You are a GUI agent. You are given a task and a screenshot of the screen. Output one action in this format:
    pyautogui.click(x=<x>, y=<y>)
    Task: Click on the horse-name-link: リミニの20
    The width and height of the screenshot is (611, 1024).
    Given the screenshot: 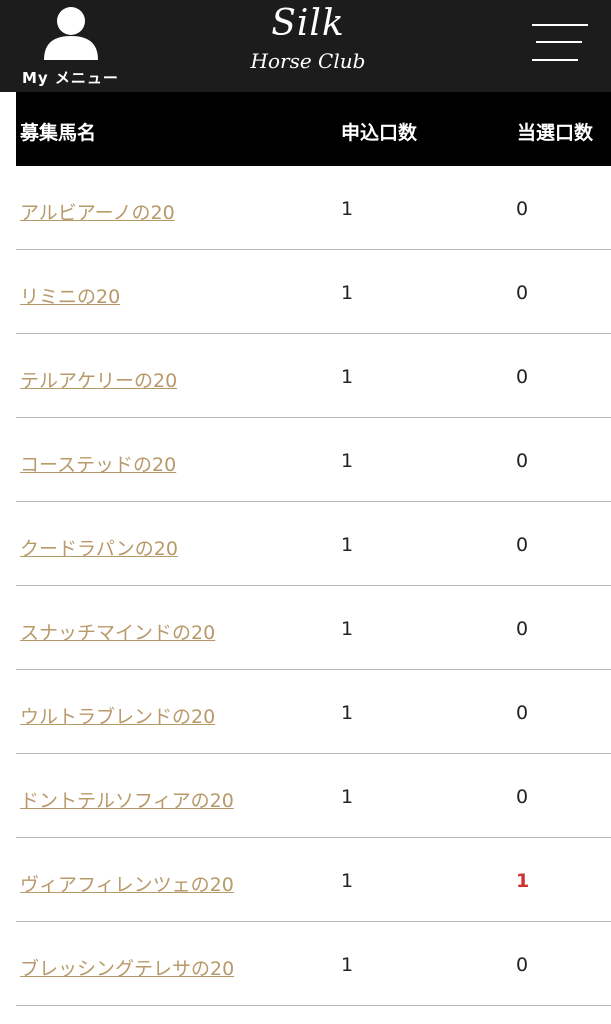 What is the action you would take?
    pyautogui.click(x=70, y=295)
    